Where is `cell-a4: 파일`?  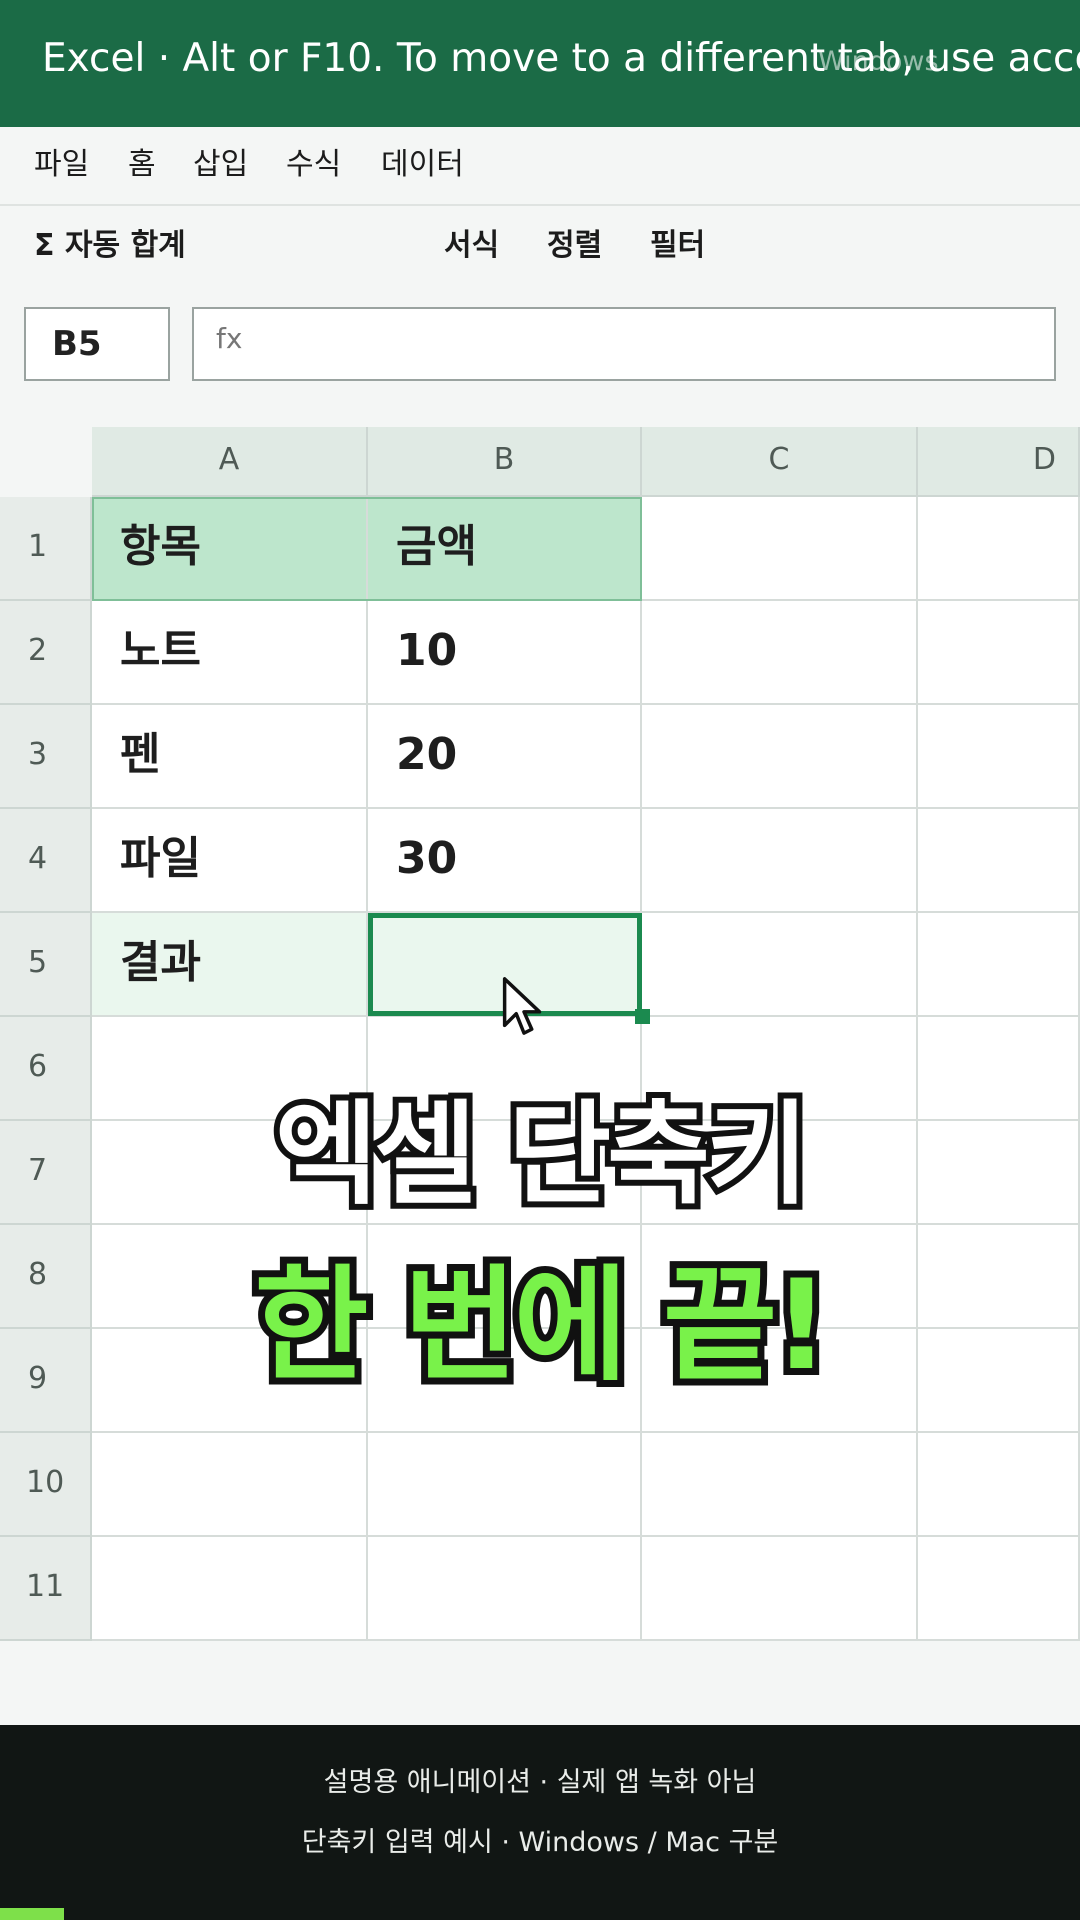
cell-a4: 파일 is located at coordinates (230, 861).